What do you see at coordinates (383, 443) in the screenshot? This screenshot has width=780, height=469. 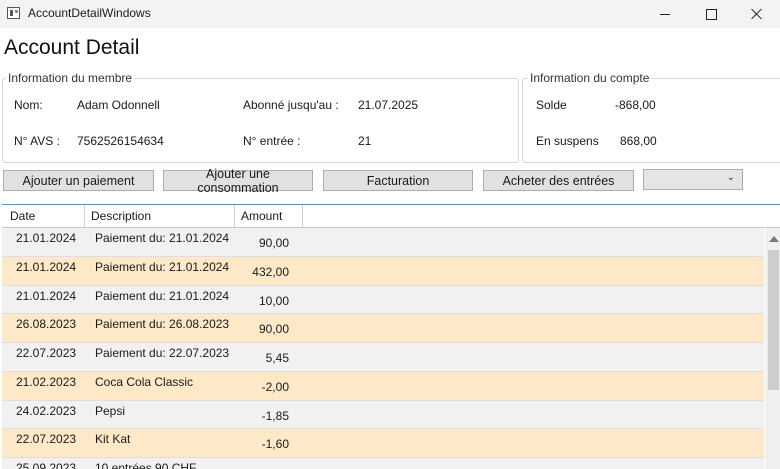 I see `table-row: 22.07.2023 Kit Kat -1,60` at bounding box center [383, 443].